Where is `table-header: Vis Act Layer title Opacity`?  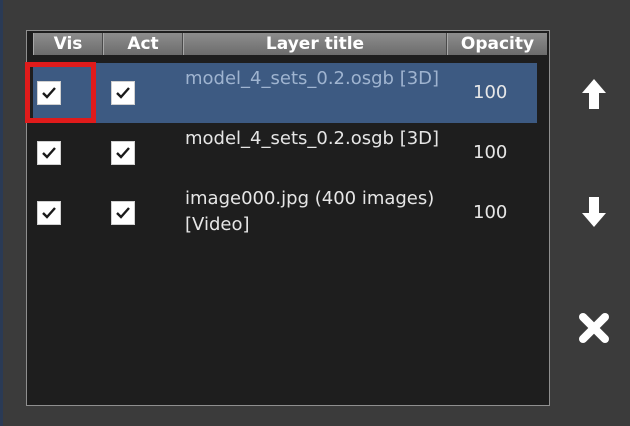 table-header: Vis Act Layer title Opacity is located at coordinates (290, 44).